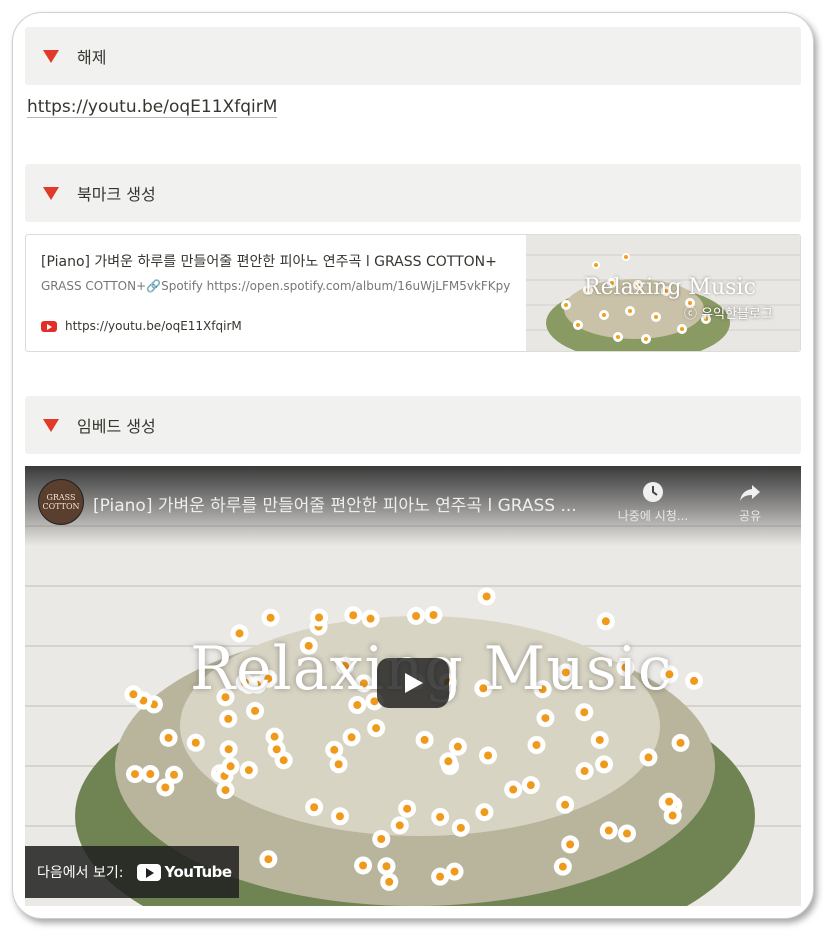 The image size is (828, 935). What do you see at coordinates (92, 57) in the screenshot?
I see `section-title-unlock: 해제` at bounding box center [92, 57].